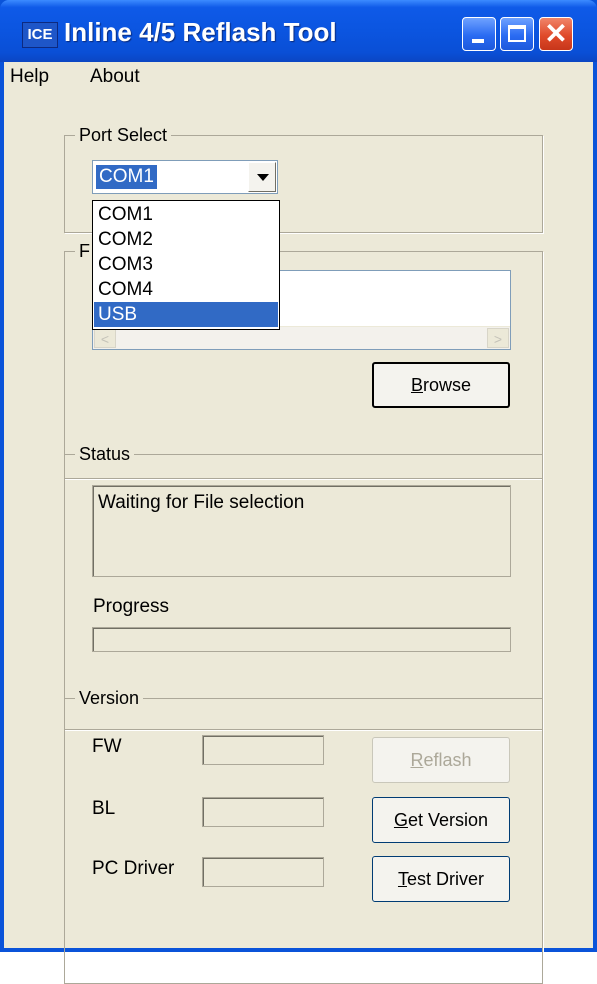 The image size is (597, 984). What do you see at coordinates (40, 35) in the screenshot?
I see `app-icon: ICE` at bounding box center [40, 35].